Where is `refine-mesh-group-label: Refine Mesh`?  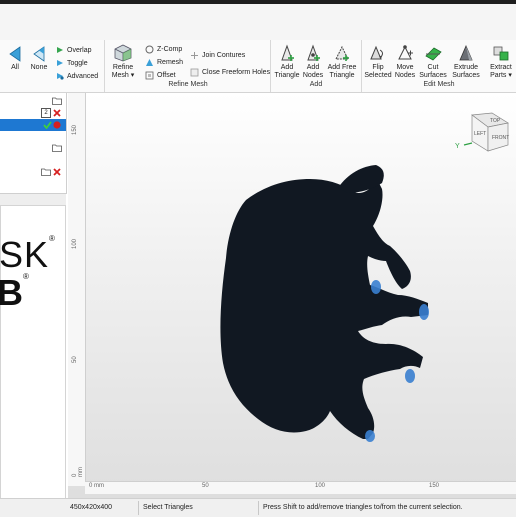
refine-mesh-group-label: Refine Mesh is located at coordinates (188, 84).